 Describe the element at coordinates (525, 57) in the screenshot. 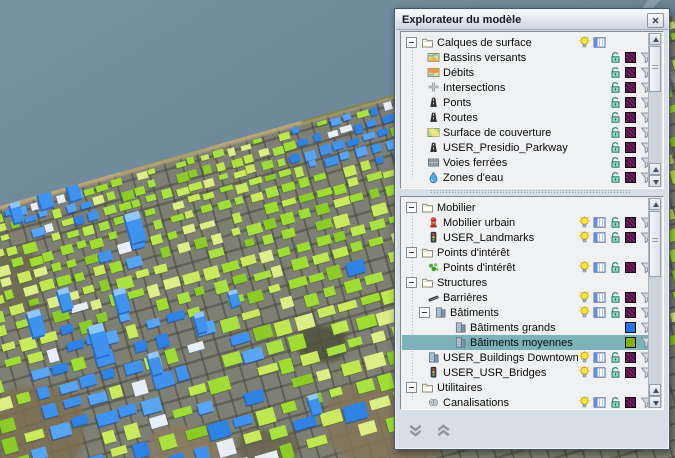

I see `tree-item-bassins-versants: Bassins versants` at that location.